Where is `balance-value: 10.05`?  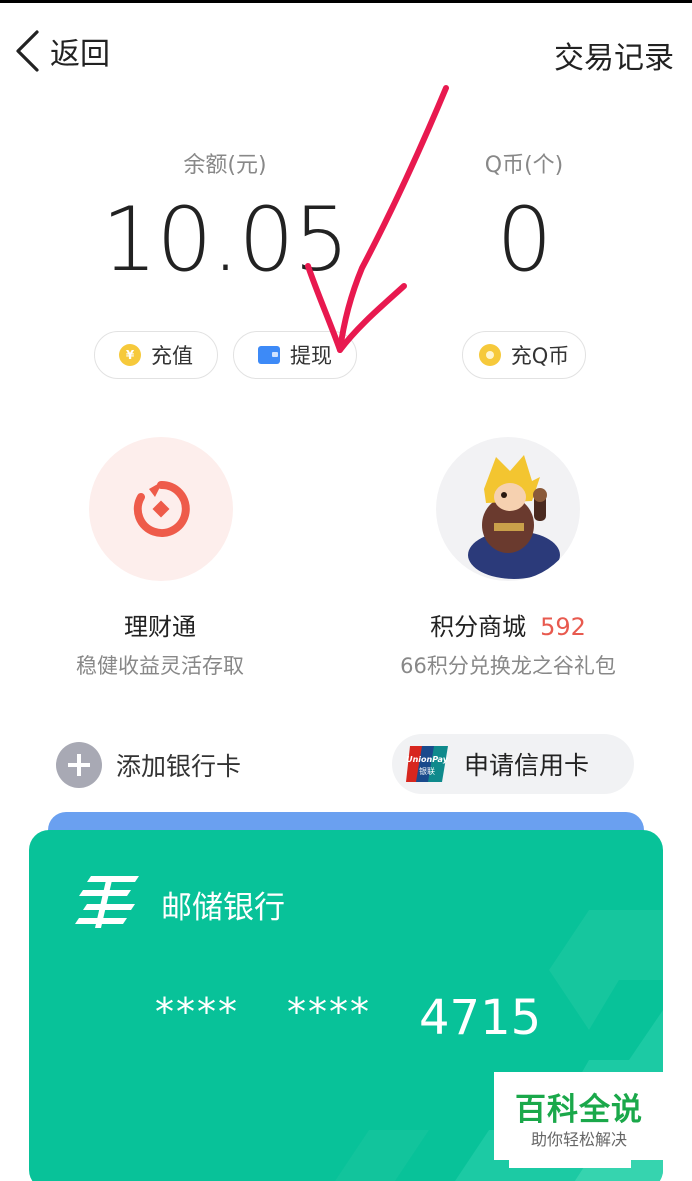
balance-value: 10.05 is located at coordinates (225, 239).